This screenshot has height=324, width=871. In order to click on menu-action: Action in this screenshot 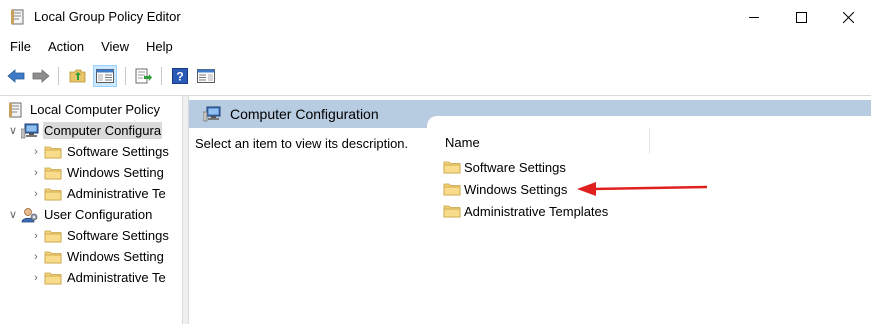, I will do `click(64, 47)`.